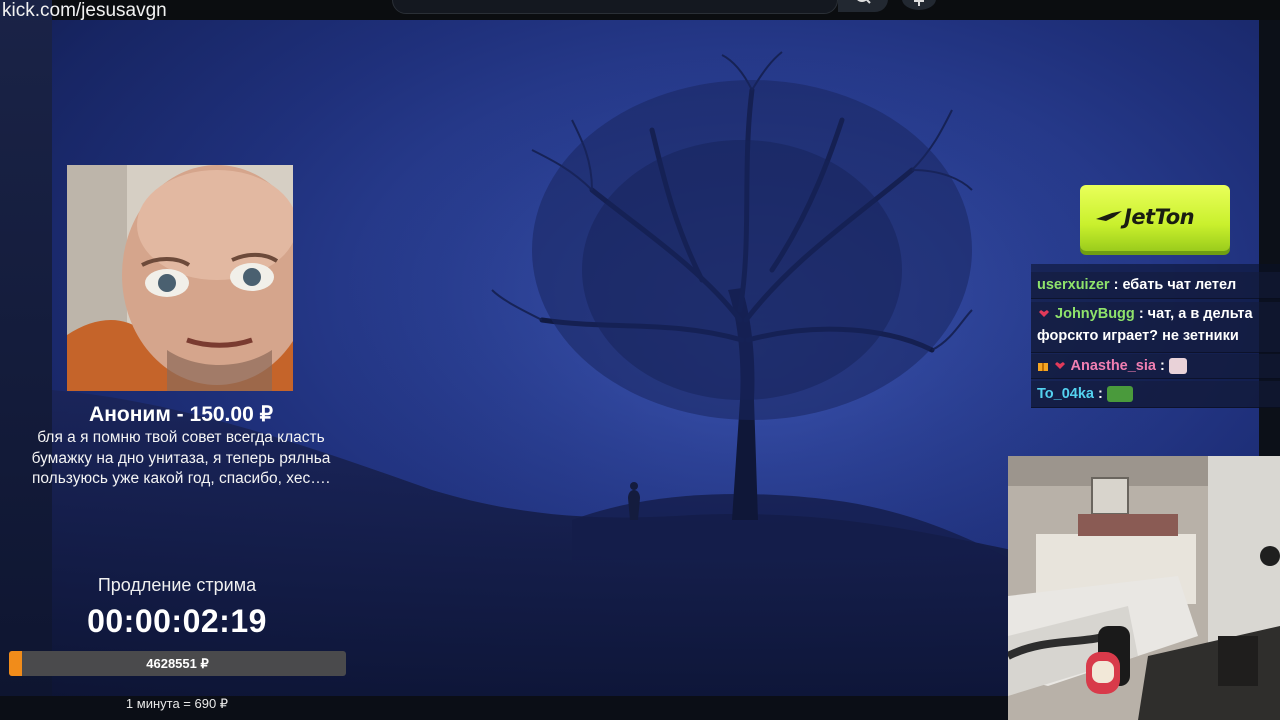 The image size is (1280, 720). I want to click on extension-label: Продление стрима, so click(177, 585).